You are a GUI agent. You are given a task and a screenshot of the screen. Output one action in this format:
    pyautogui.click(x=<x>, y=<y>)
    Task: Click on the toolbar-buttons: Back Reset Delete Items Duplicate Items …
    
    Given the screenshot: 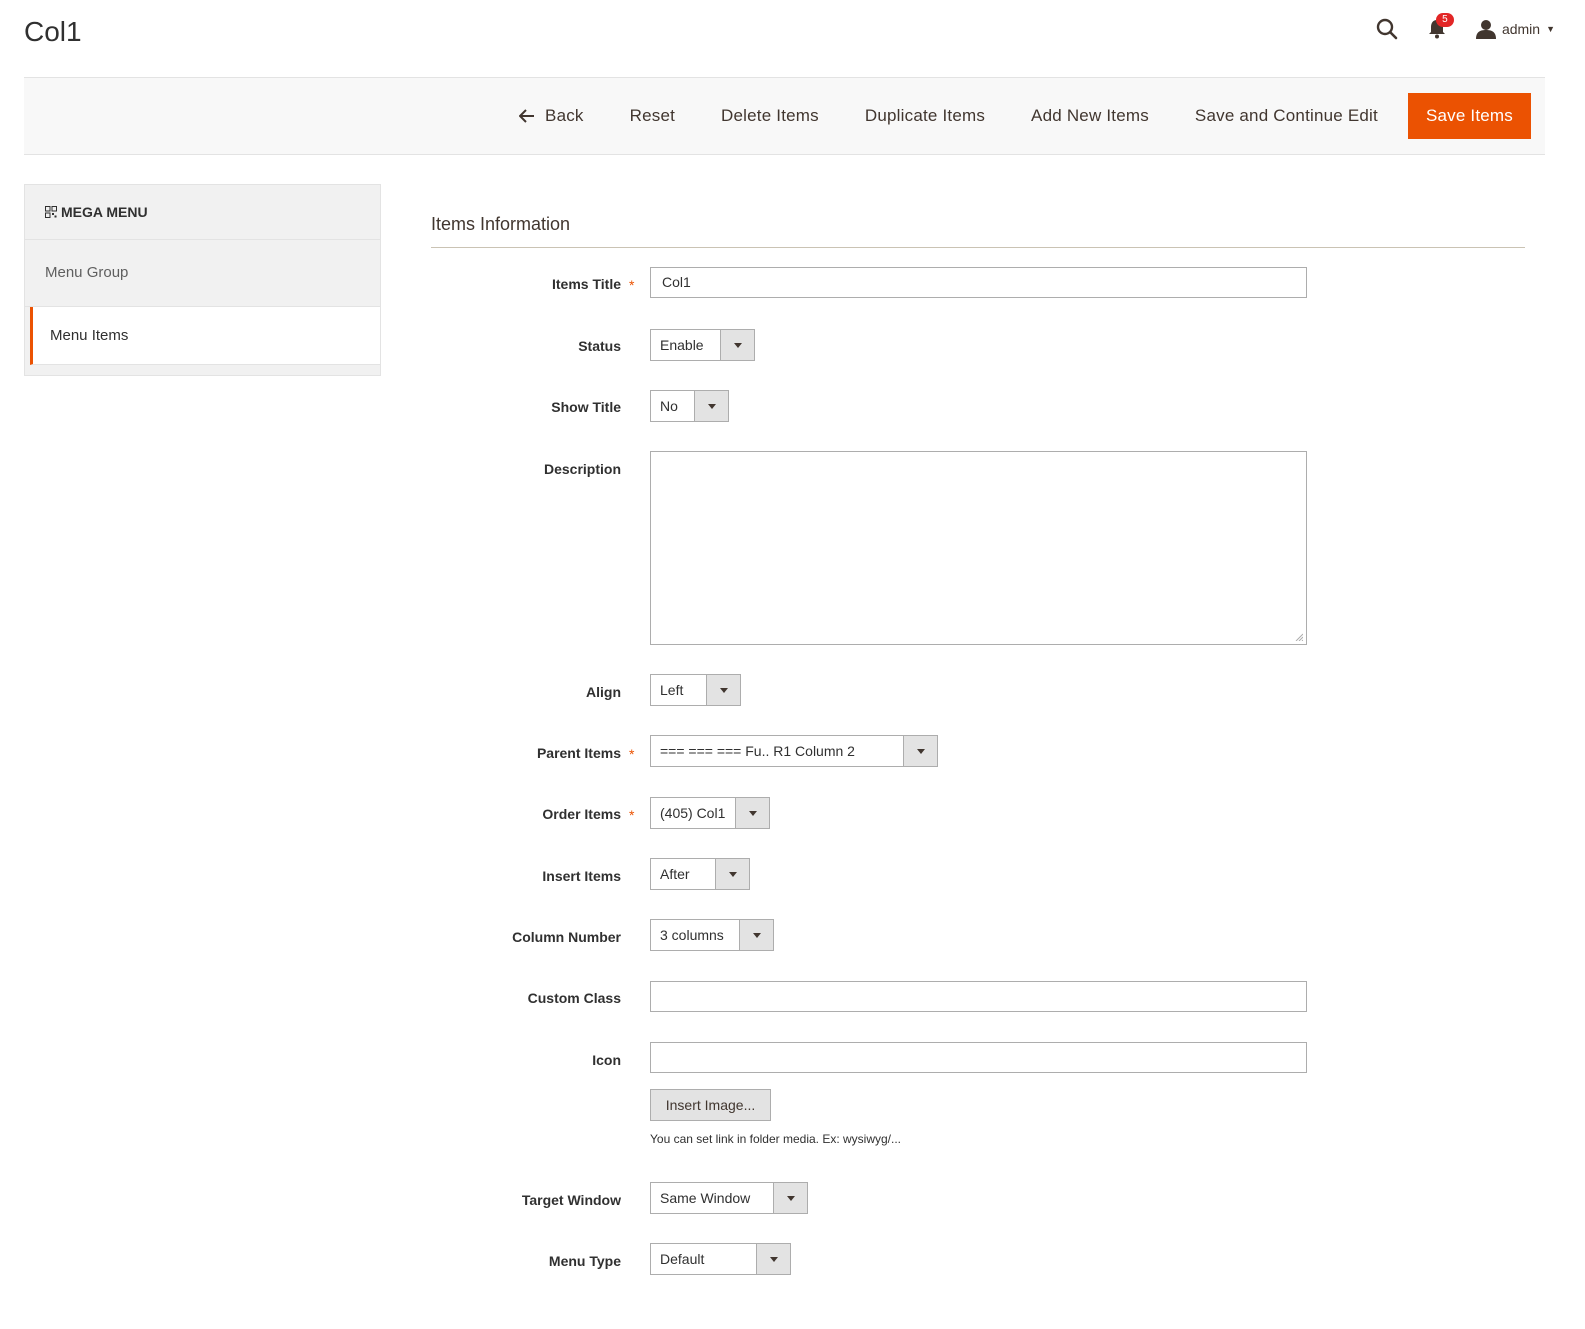 What is the action you would take?
    pyautogui.click(x=1013, y=116)
    